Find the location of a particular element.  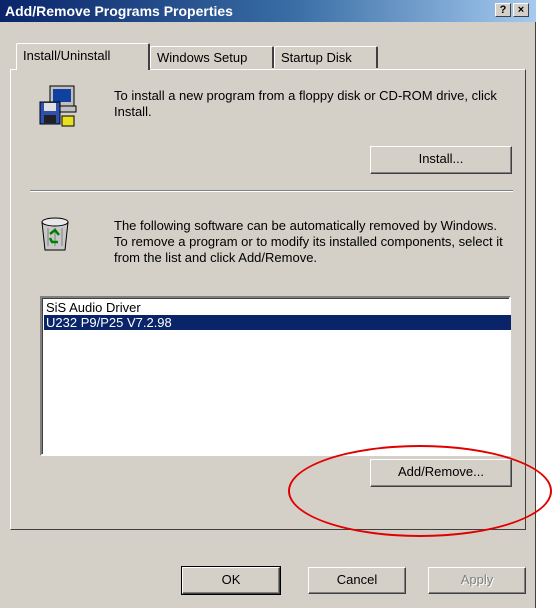

tab-label: Startup Disk is located at coordinates (316, 57).